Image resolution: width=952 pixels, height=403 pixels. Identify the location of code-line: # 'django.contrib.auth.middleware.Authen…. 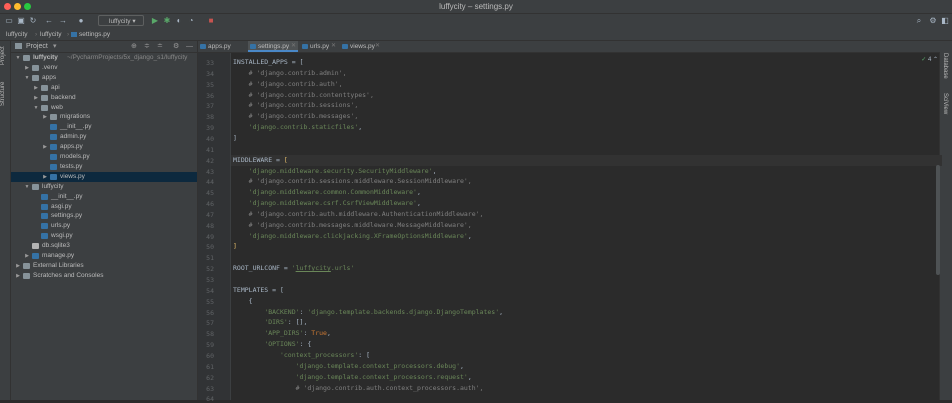
(358, 214).